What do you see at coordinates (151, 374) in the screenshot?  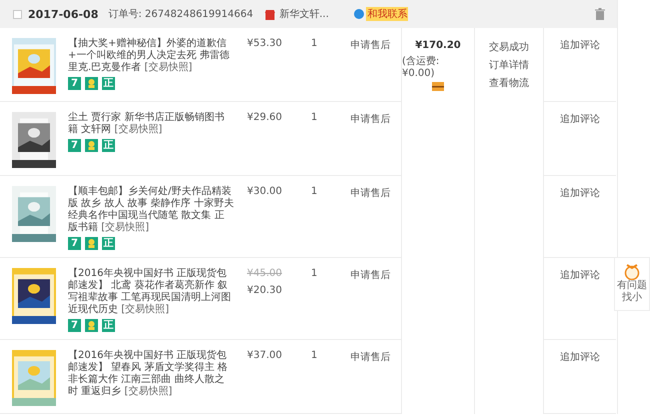 I see `product-title: 【2016年央视中国好书 正版现货包邮速发】 望春风 茅盾文学奖得主 格非长篇大作 江南三部曲 曲终人散之时 重返归乡 [交易快照]` at bounding box center [151, 374].